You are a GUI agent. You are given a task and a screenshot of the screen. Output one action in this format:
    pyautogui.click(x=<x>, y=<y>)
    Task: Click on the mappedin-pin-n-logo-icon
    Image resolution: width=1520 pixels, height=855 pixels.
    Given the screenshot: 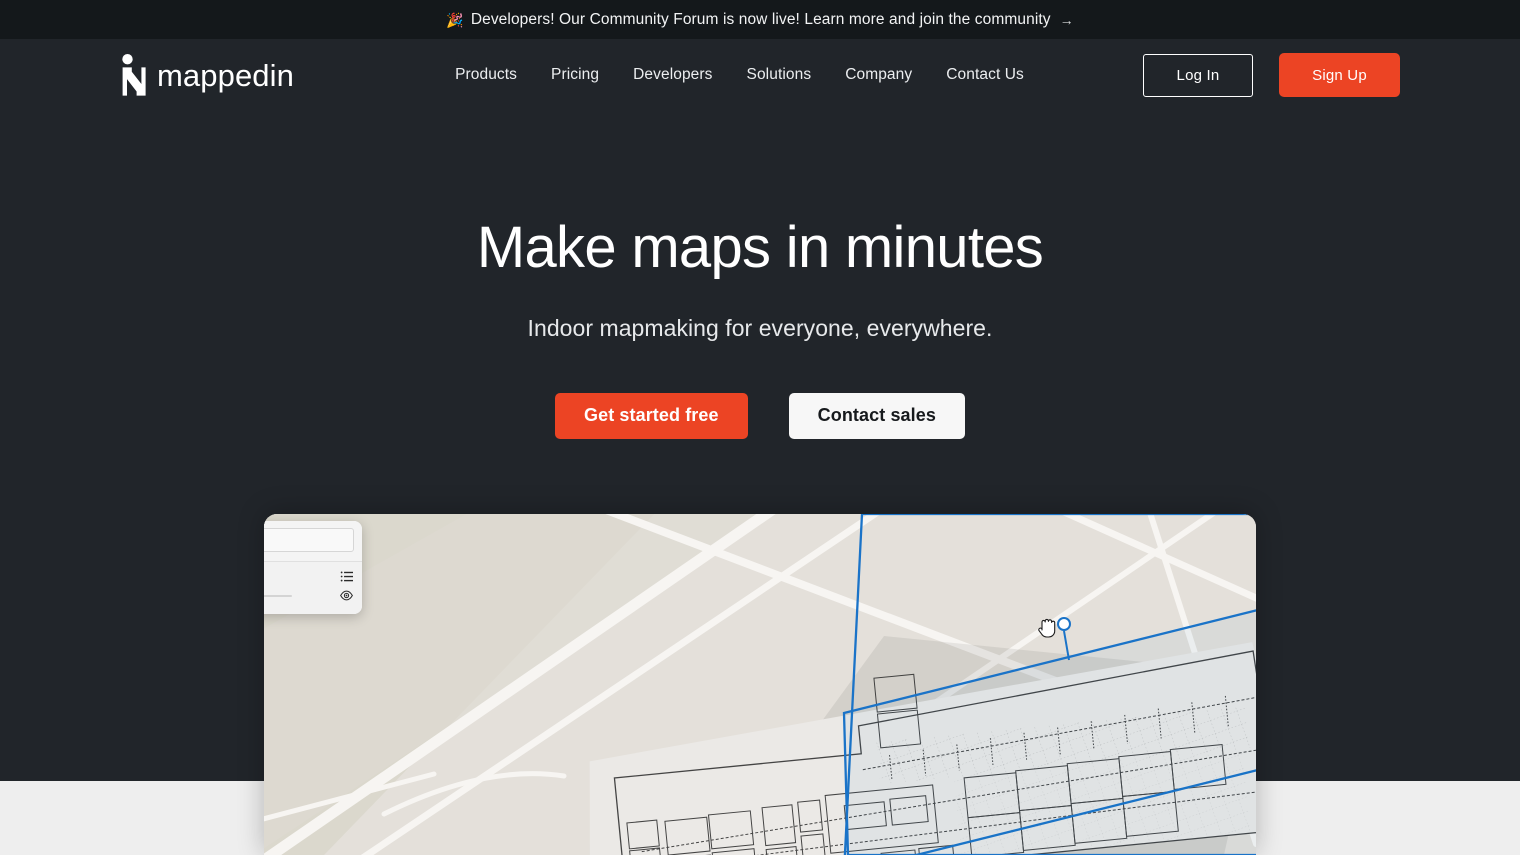 What is the action you would take?
    pyautogui.click(x=133, y=75)
    